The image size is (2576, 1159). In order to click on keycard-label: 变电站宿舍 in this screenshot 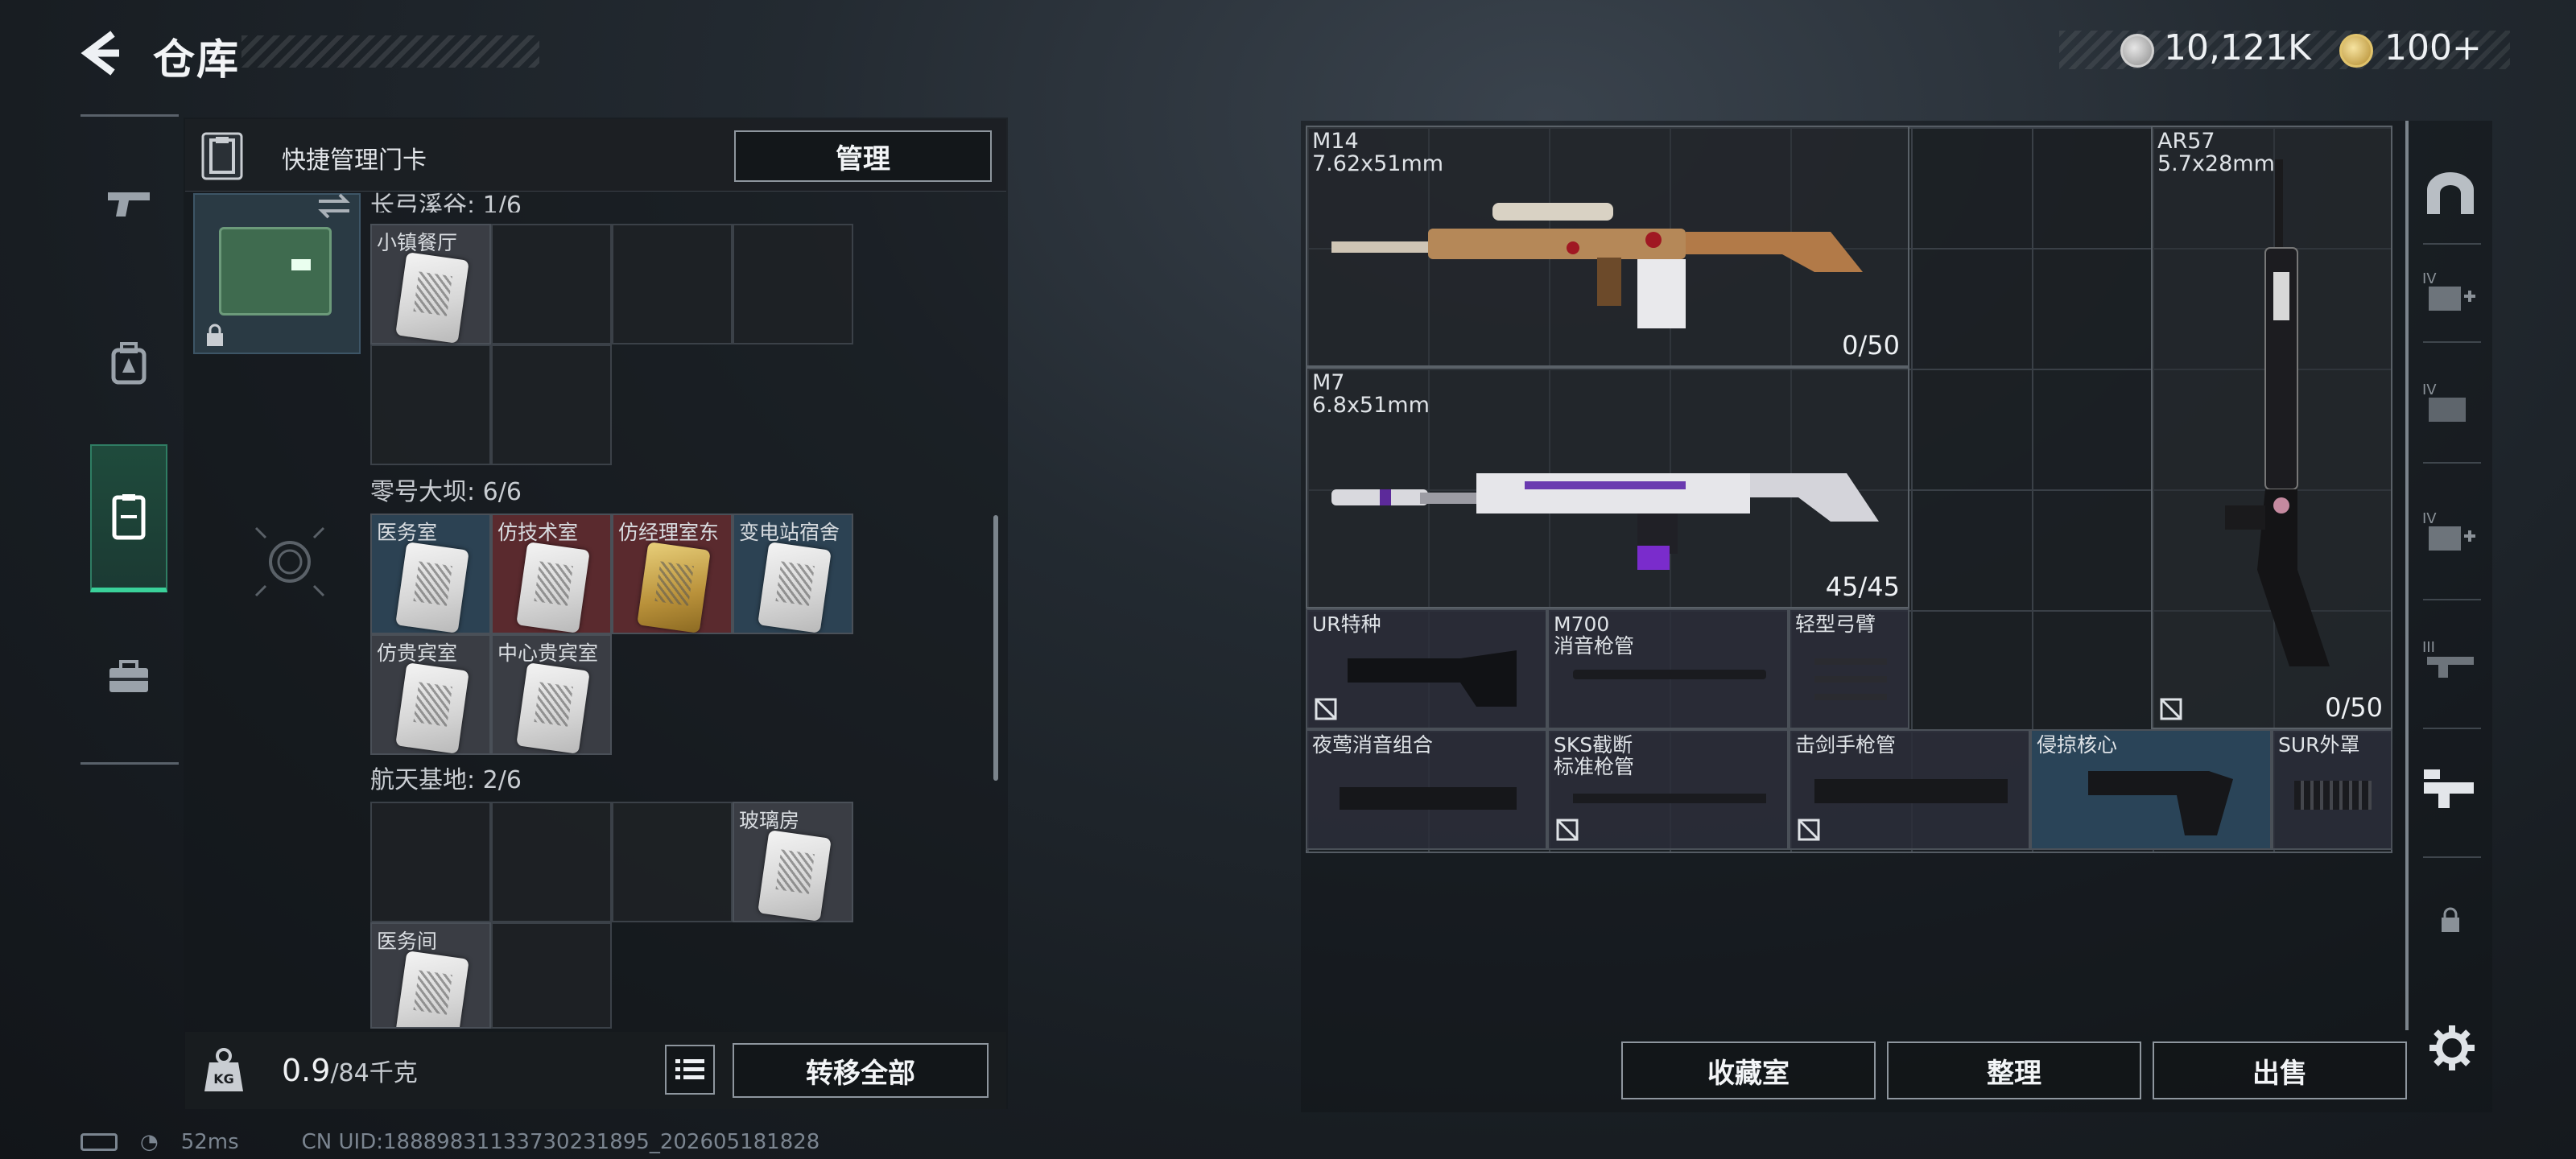, I will do `click(789, 532)`.